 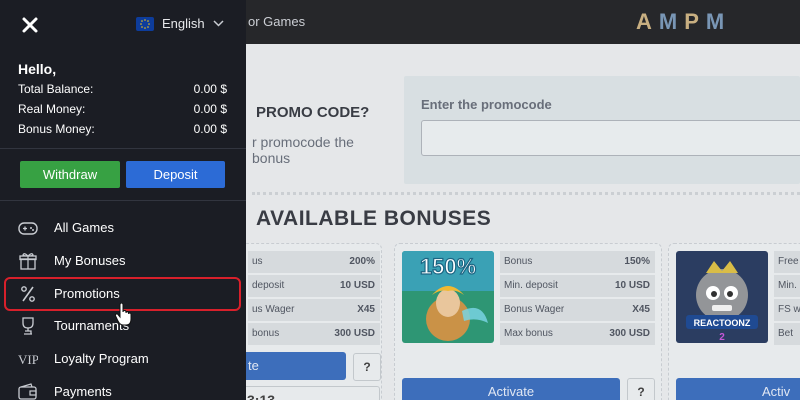 What do you see at coordinates (28, 261) in the screenshot?
I see `gift-icon` at bounding box center [28, 261].